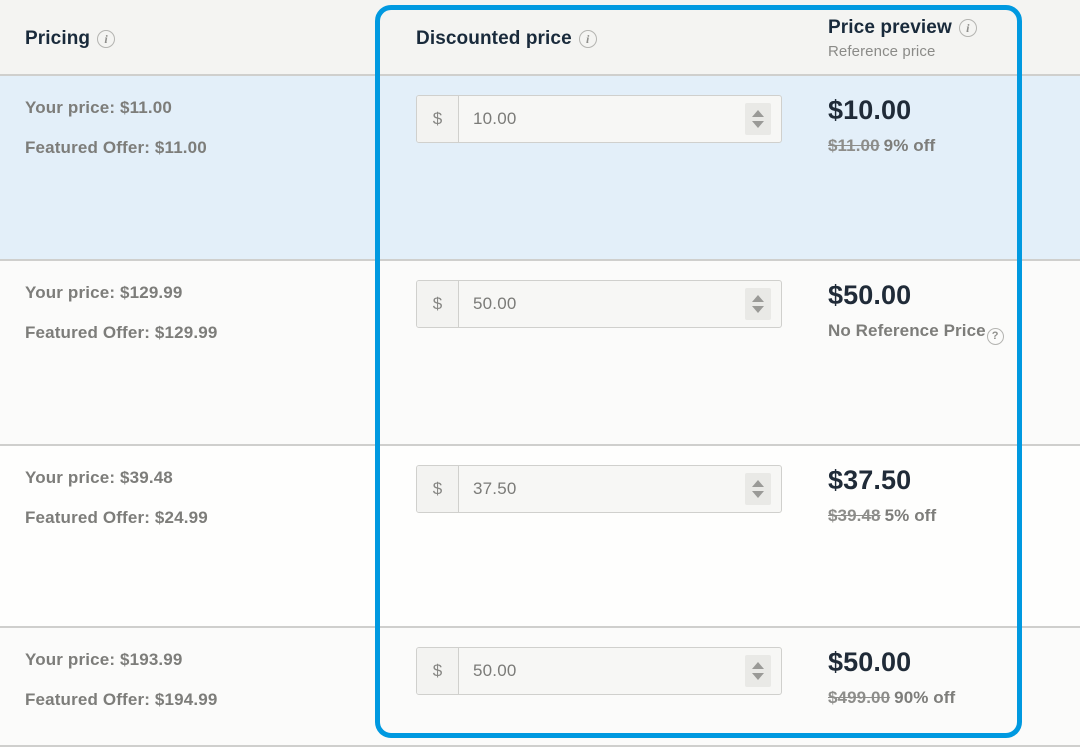  What do you see at coordinates (925, 697) in the screenshot?
I see `discount-percentage: 90% off` at bounding box center [925, 697].